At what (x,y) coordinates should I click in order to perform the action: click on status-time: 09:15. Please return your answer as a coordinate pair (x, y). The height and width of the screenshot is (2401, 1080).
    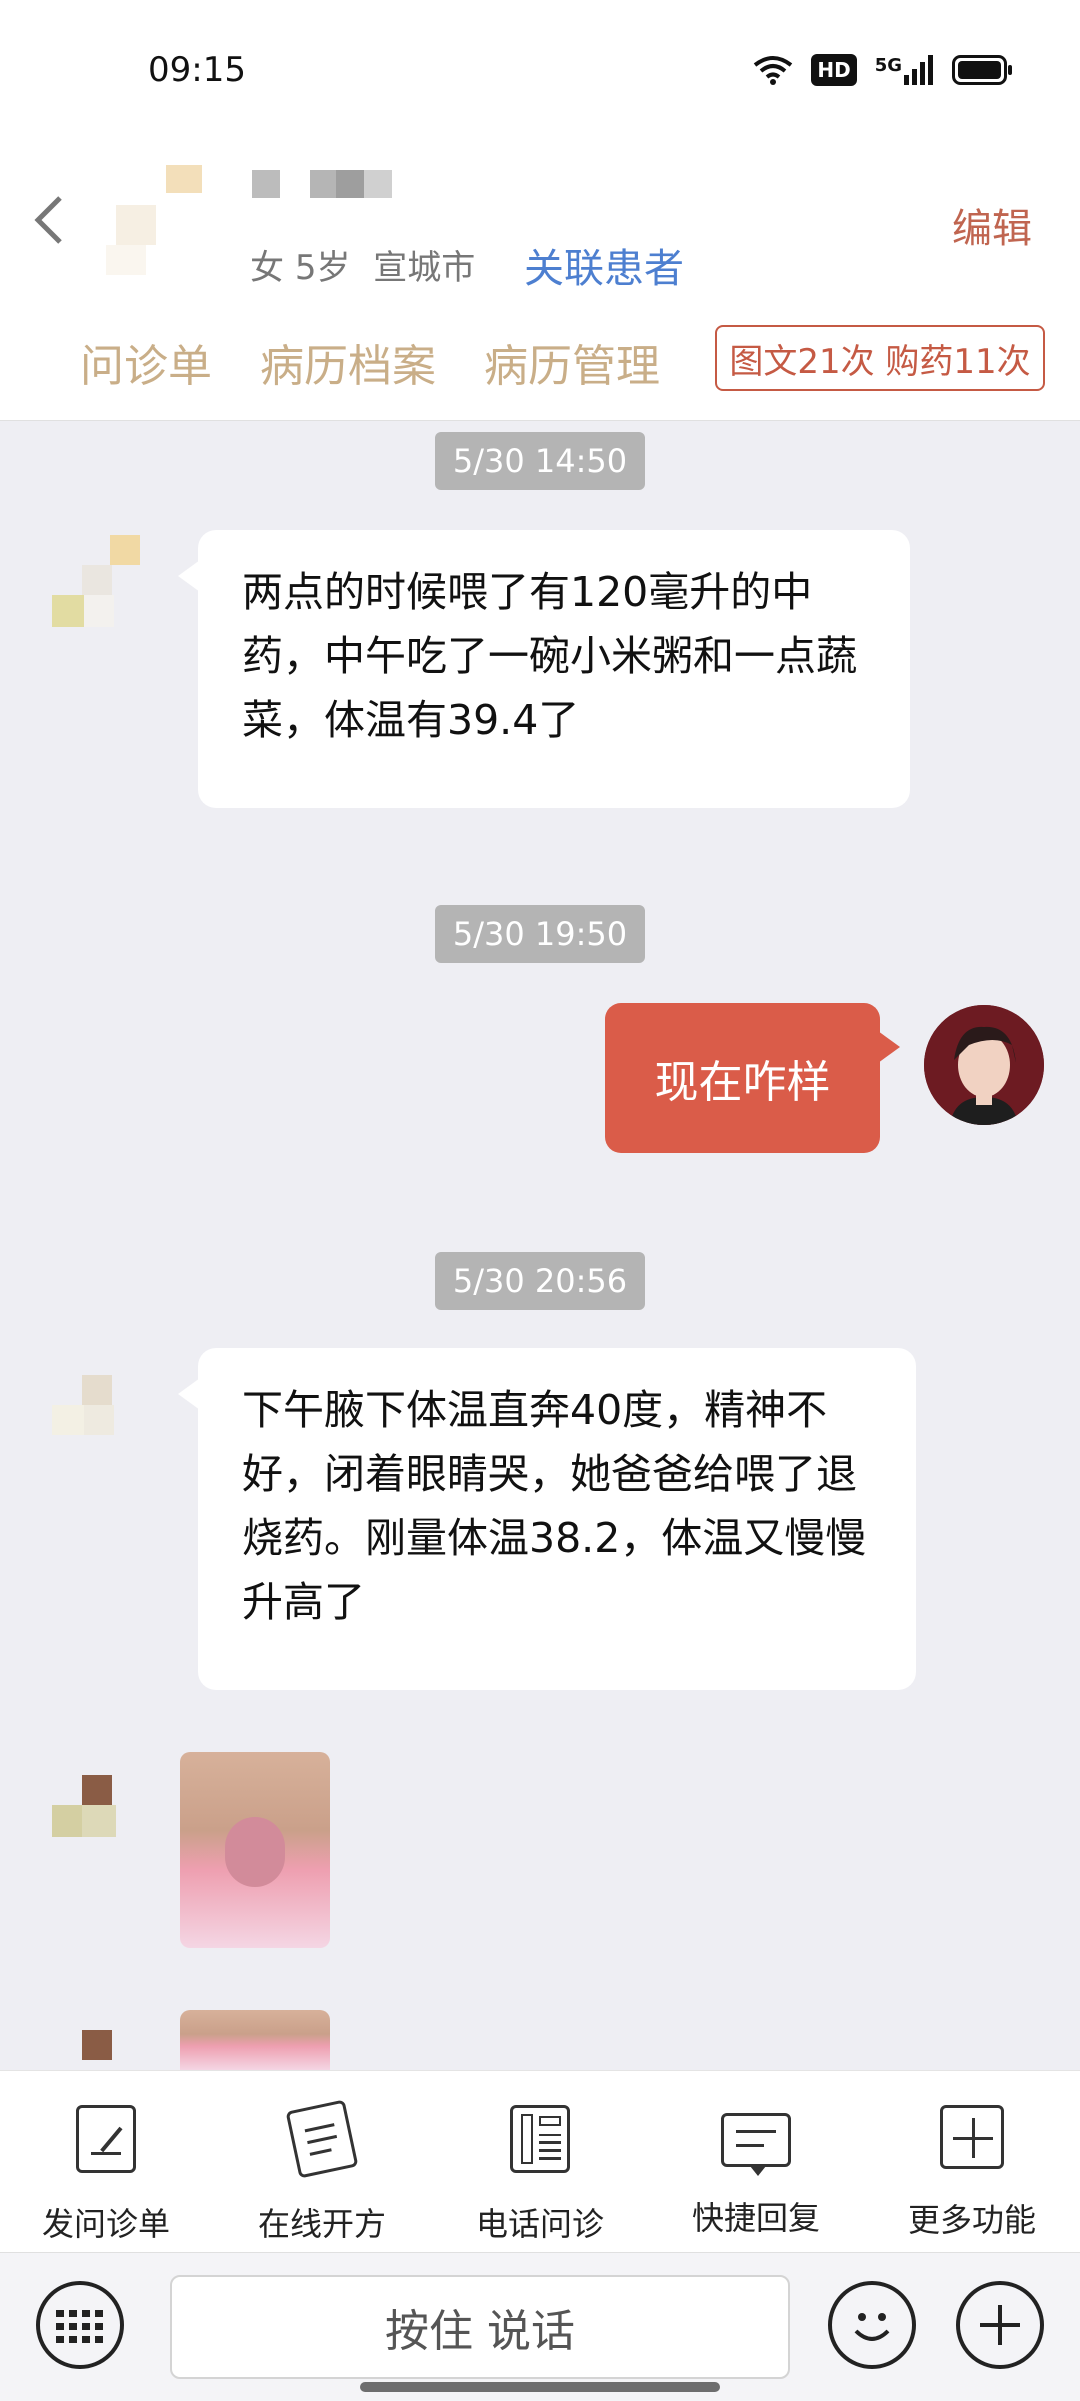
    Looking at the image, I should click on (197, 70).